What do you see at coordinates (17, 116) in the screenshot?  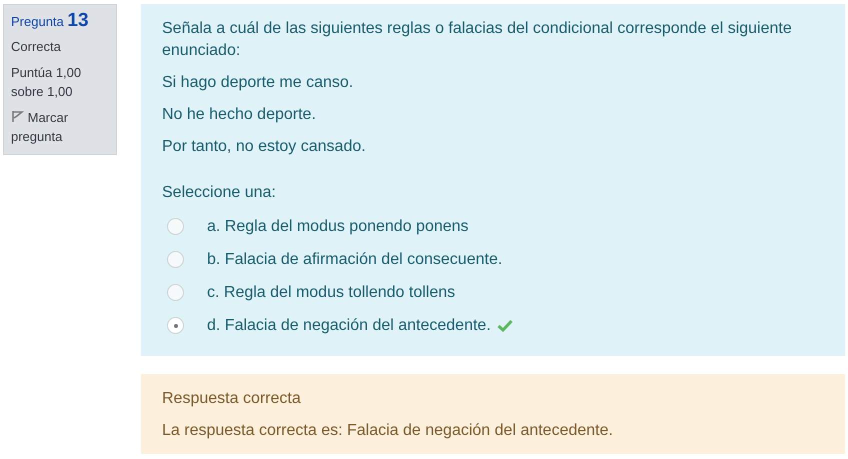 I see `flag-icon` at bounding box center [17, 116].